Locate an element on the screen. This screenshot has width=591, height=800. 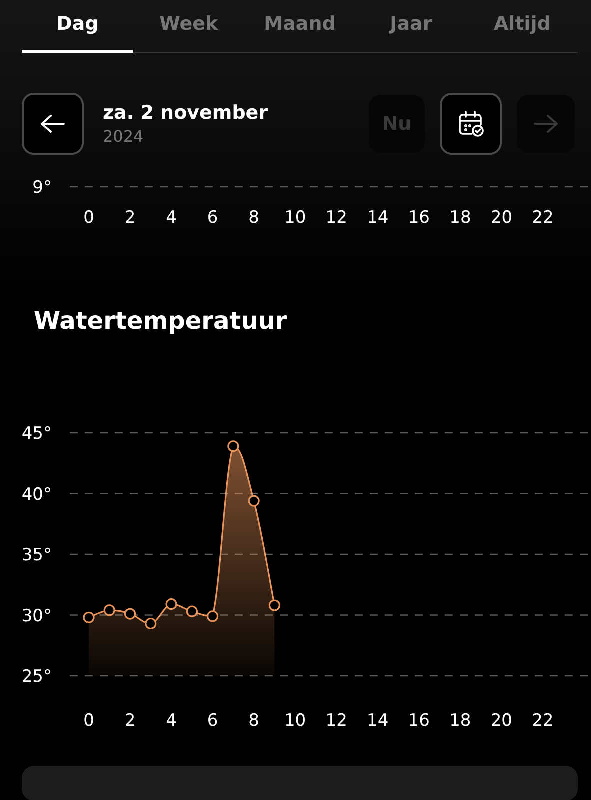
tab: Maand is located at coordinates (300, 26).